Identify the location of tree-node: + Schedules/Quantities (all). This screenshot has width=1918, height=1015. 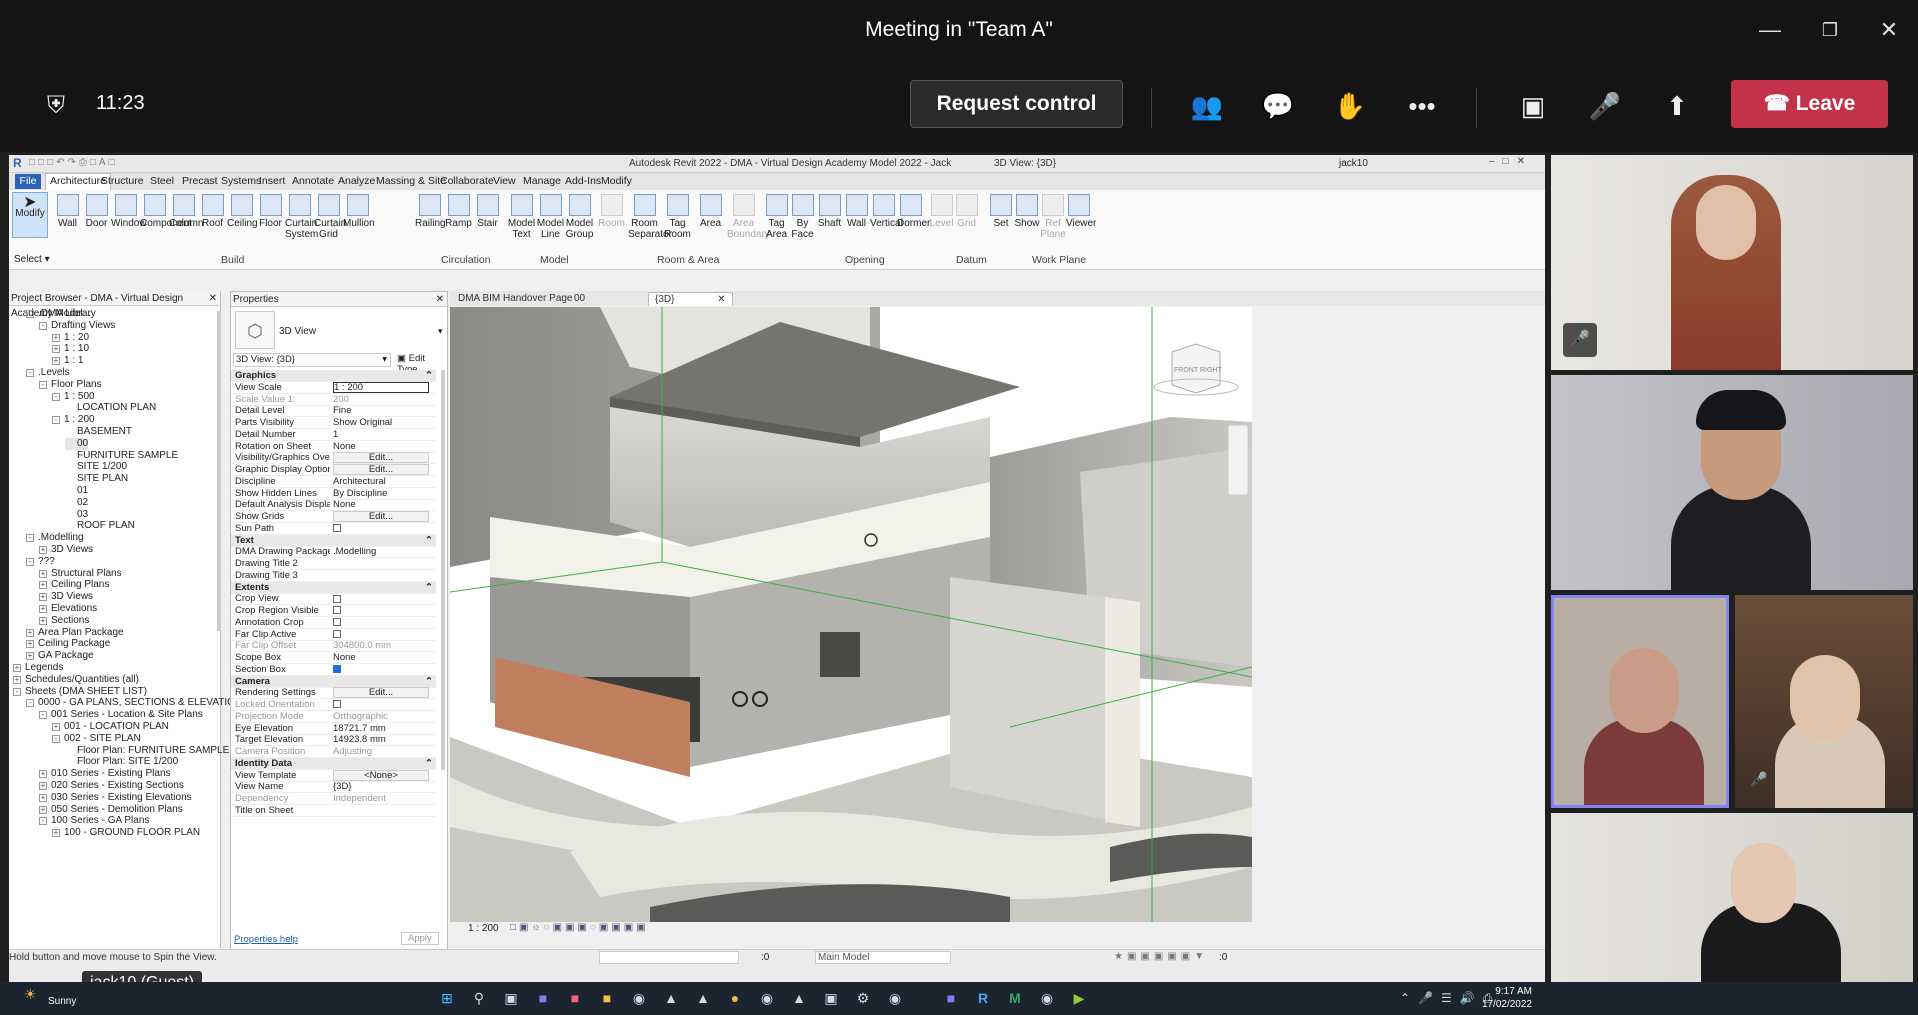
(76, 680).